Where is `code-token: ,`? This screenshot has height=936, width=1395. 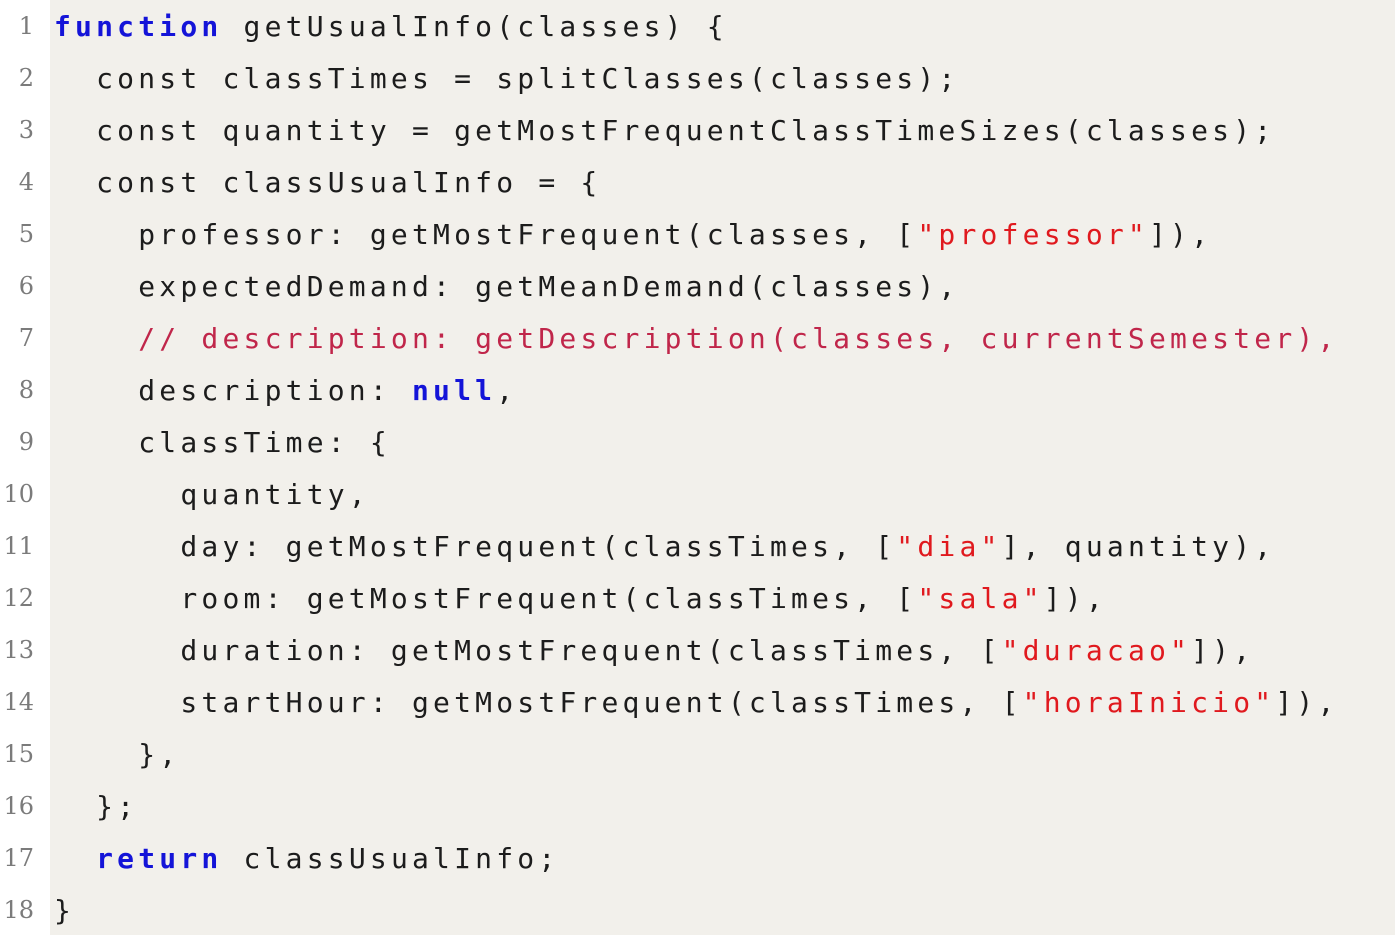
code-token: , is located at coordinates (507, 390).